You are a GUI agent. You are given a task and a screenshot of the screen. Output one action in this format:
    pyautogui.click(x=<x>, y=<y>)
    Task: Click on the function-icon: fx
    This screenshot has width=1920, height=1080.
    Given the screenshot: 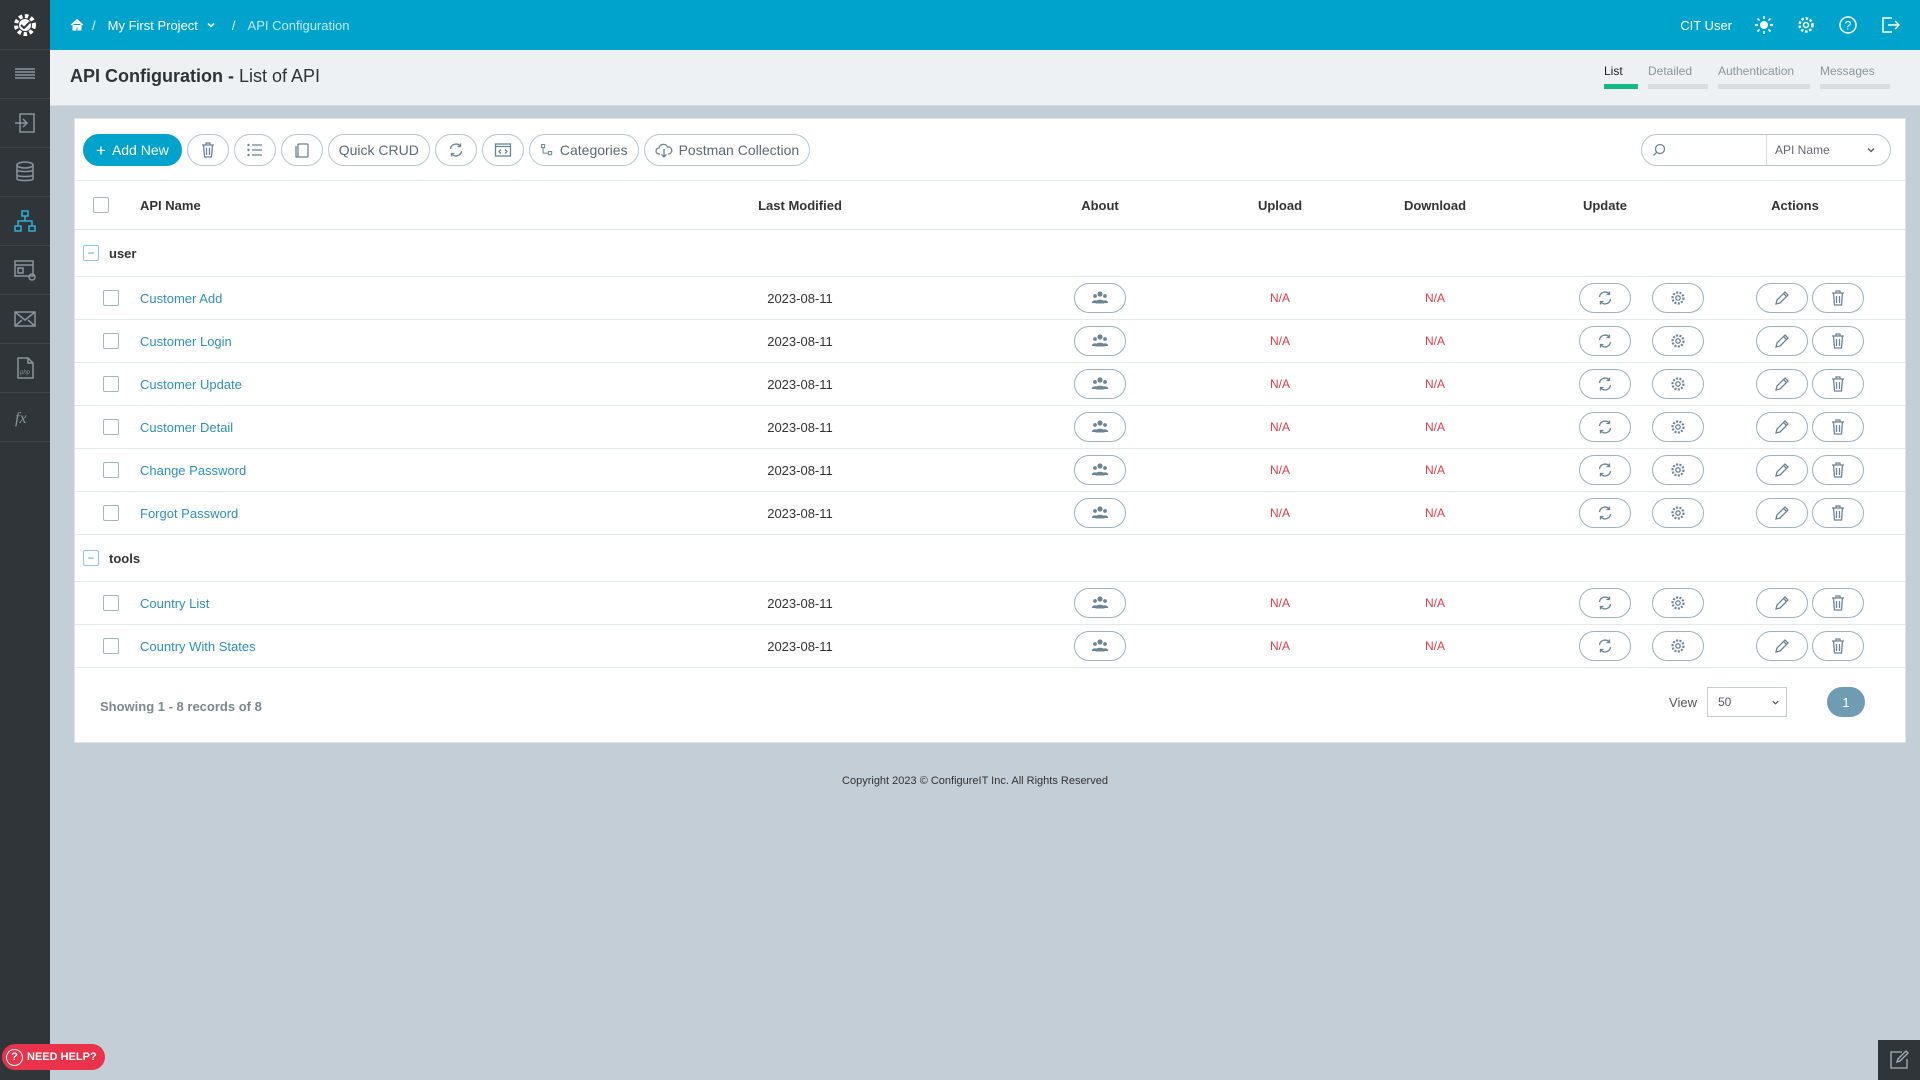 What is the action you would take?
    pyautogui.click(x=25, y=417)
    